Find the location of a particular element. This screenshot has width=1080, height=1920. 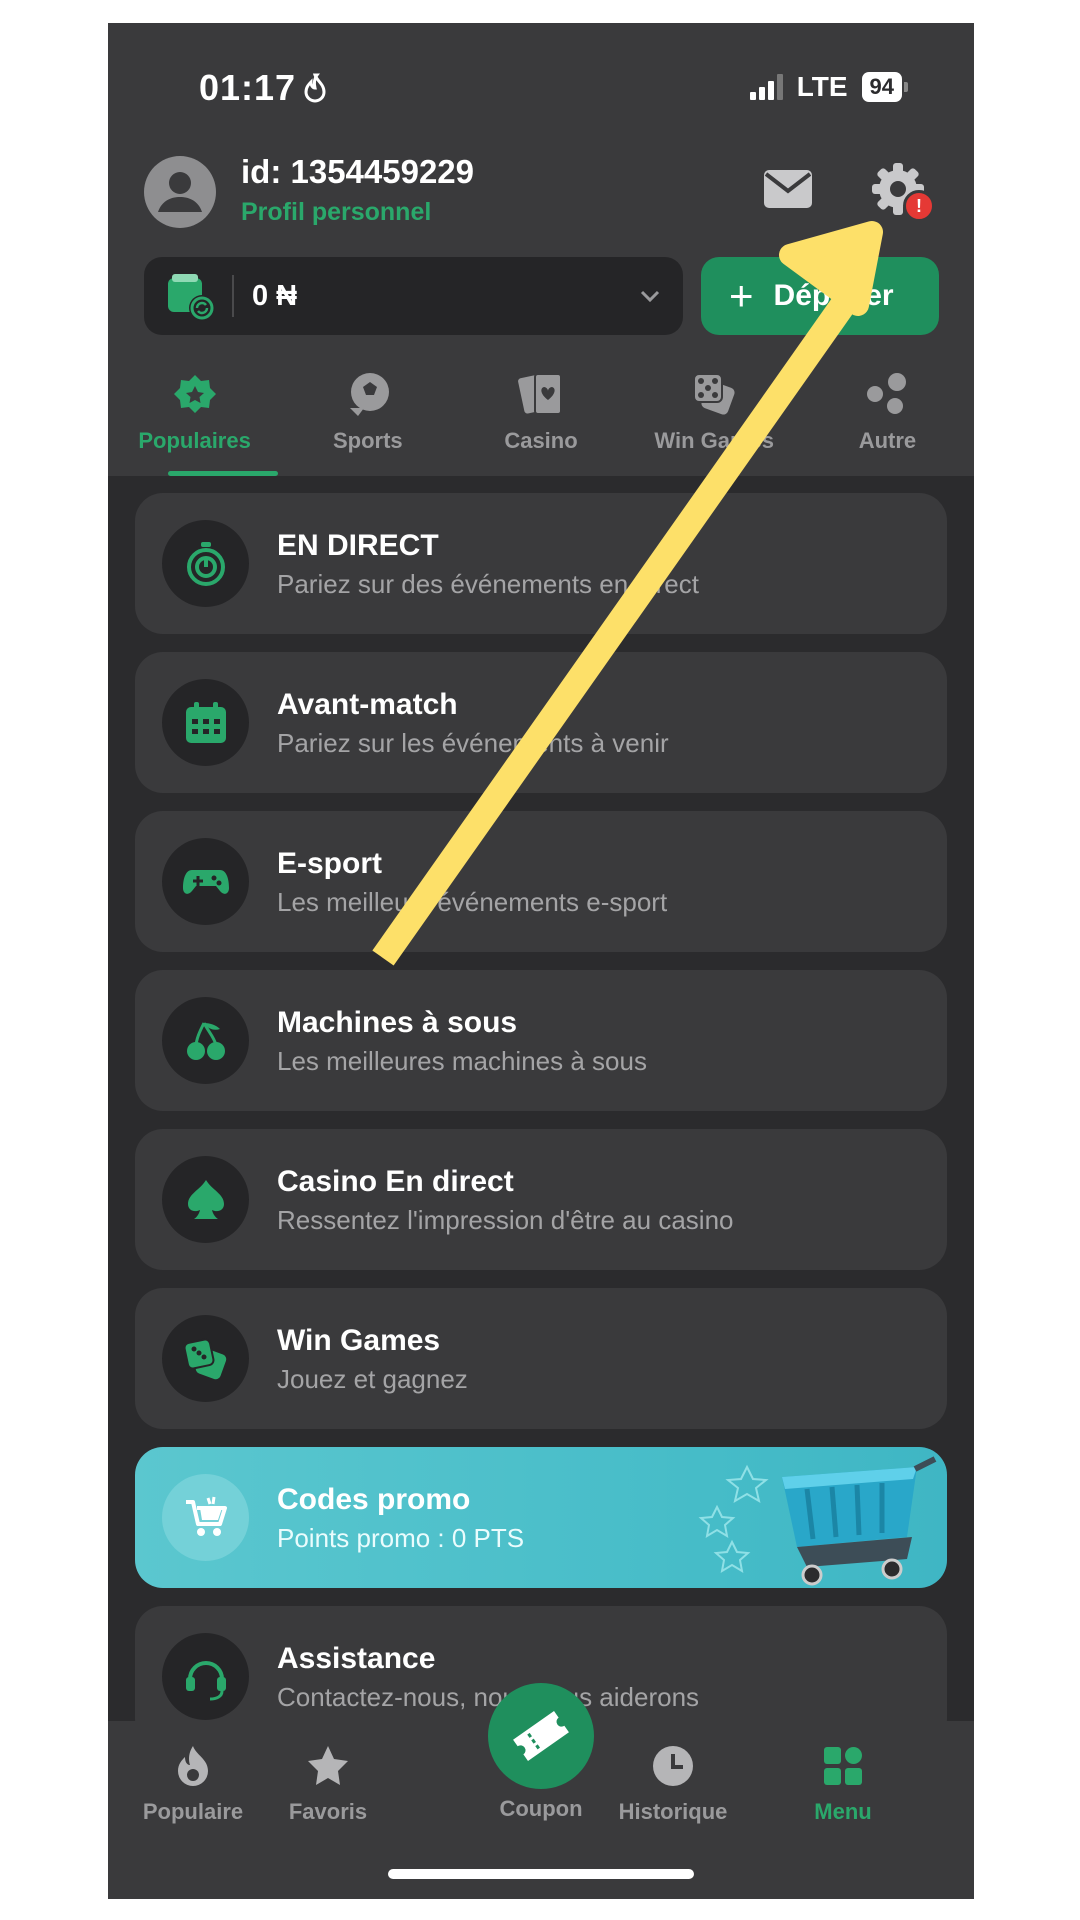

ticket-icon is located at coordinates (541, 1736).